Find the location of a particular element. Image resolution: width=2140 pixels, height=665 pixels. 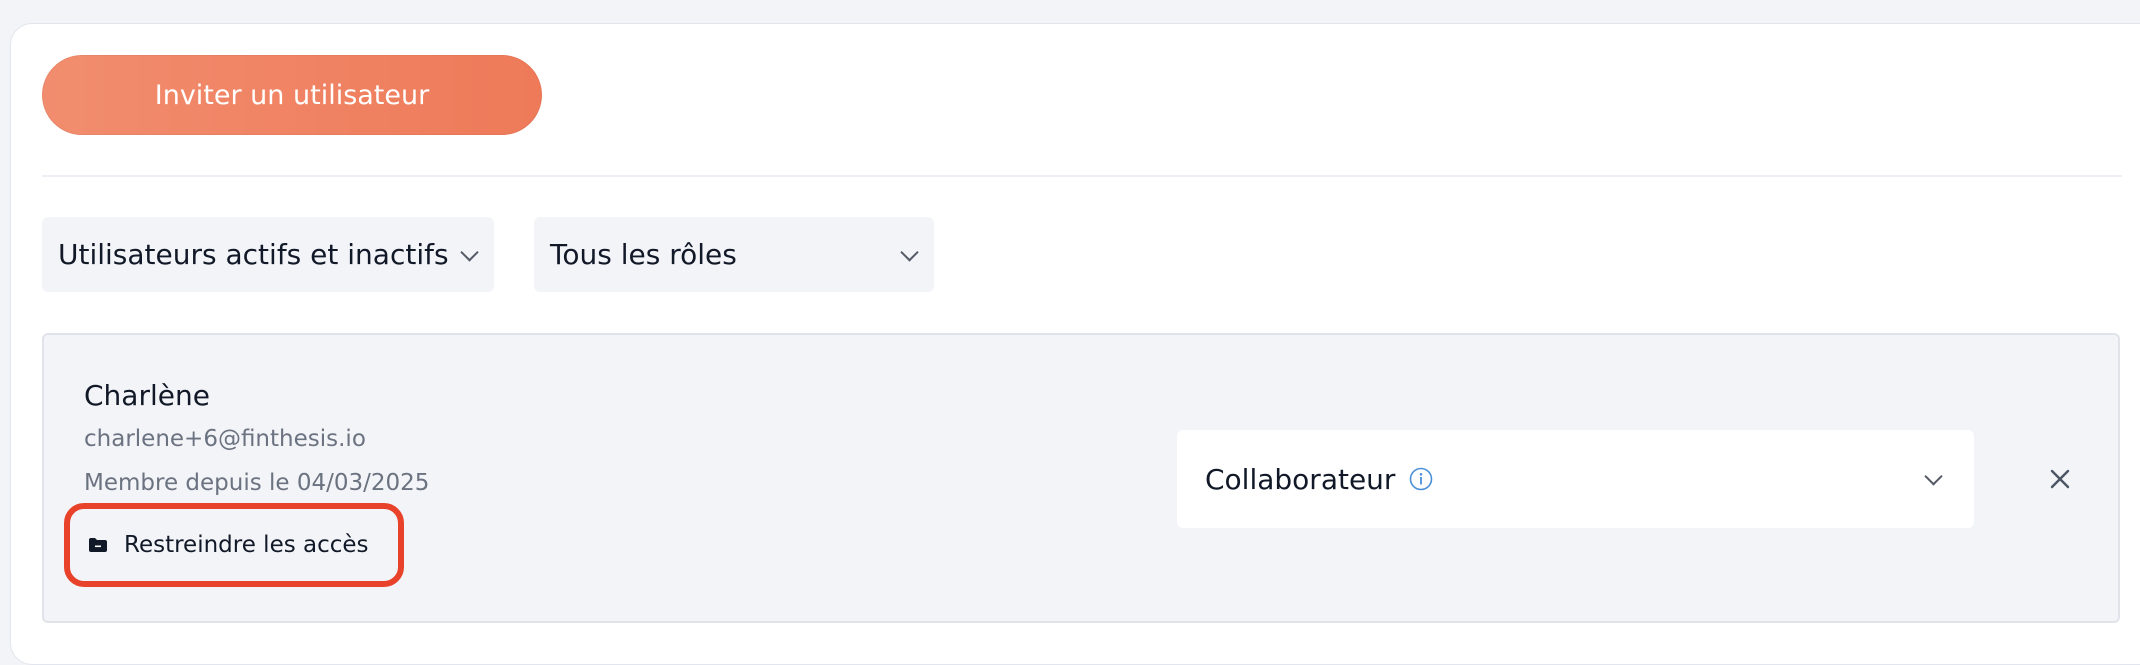

user-role-value: Collaborateur is located at coordinates (1300, 479).